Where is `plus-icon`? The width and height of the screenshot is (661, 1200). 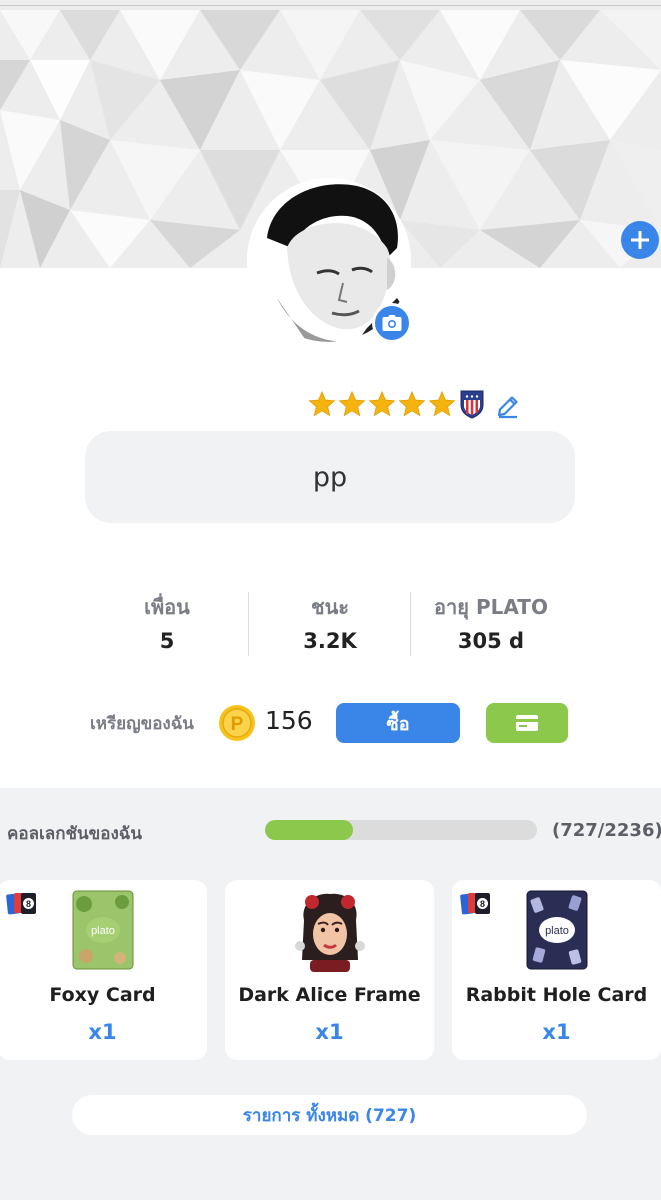
plus-icon is located at coordinates (640, 240).